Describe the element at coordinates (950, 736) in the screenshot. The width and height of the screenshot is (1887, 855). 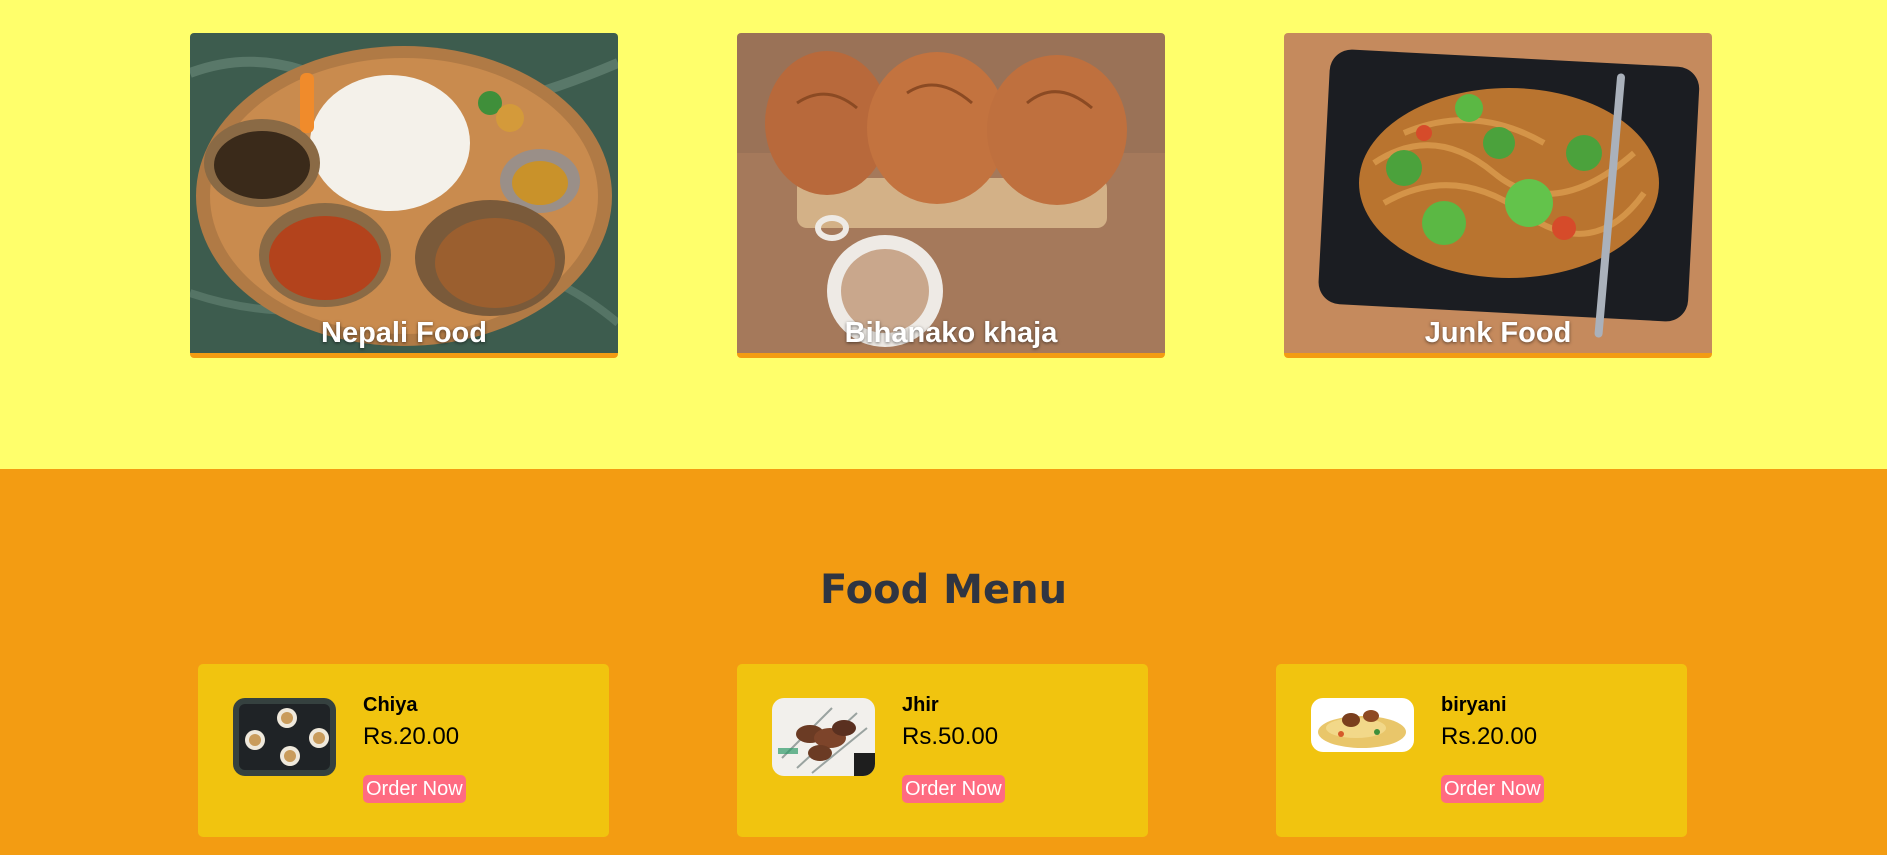
I see `menu-item-price: Rs.50.00` at that location.